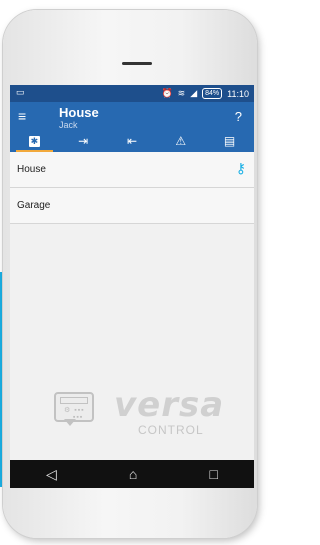 Image resolution: width=320 pixels, height=545 pixels. Describe the element at coordinates (181, 93) in the screenshot. I see `wifi-icon: ≋` at that location.